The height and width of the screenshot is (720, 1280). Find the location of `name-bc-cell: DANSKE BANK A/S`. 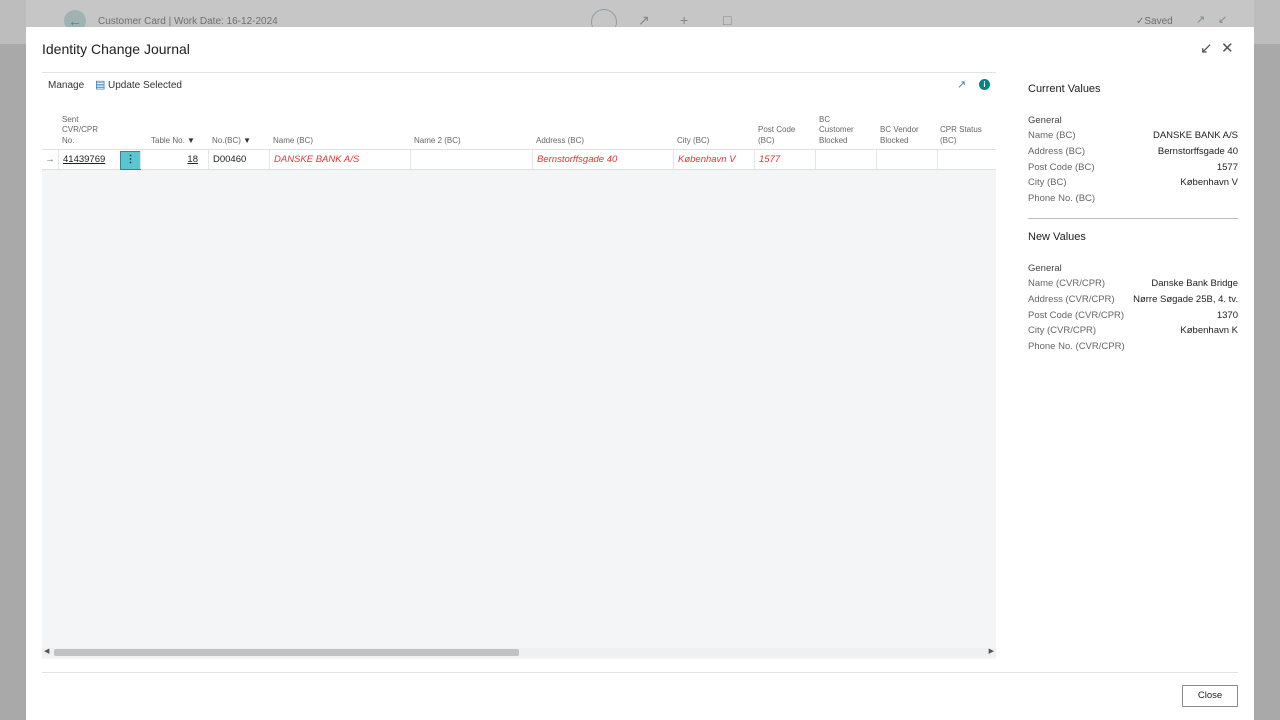

name-bc-cell: DANSKE BANK A/S is located at coordinates (341, 159).